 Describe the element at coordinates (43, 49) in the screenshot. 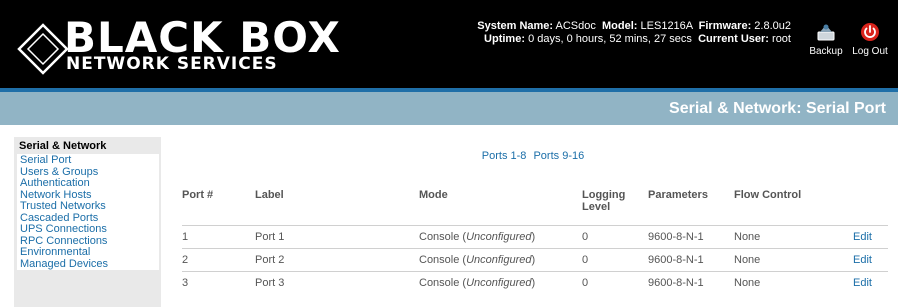

I see `diamond-logo-icon` at that location.